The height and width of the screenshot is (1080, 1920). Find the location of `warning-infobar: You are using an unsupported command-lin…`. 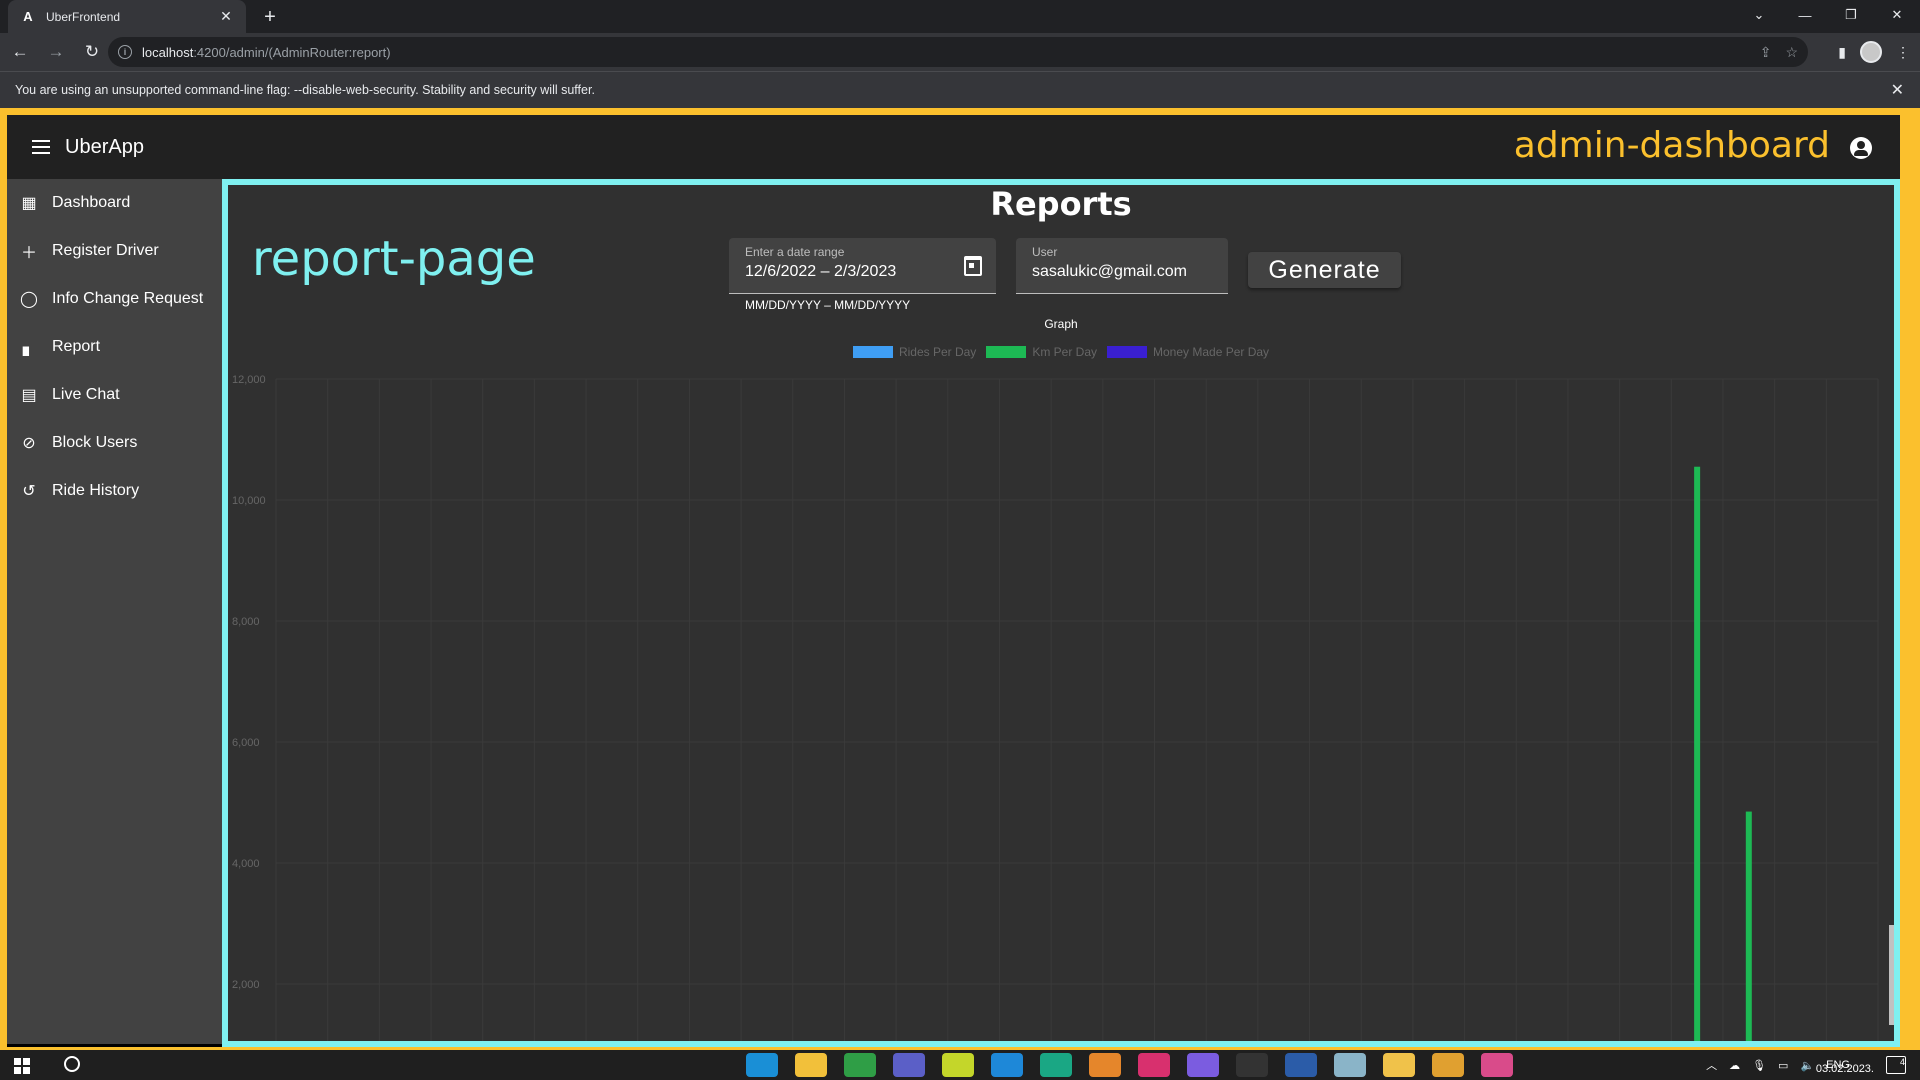

warning-infobar: You are using an unsupported command-lin… is located at coordinates (960, 89).